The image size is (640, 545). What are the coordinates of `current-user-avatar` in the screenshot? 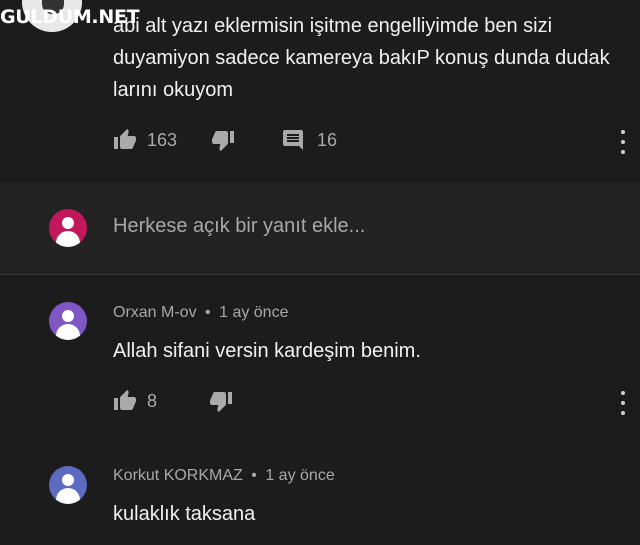 It's located at (68, 228).